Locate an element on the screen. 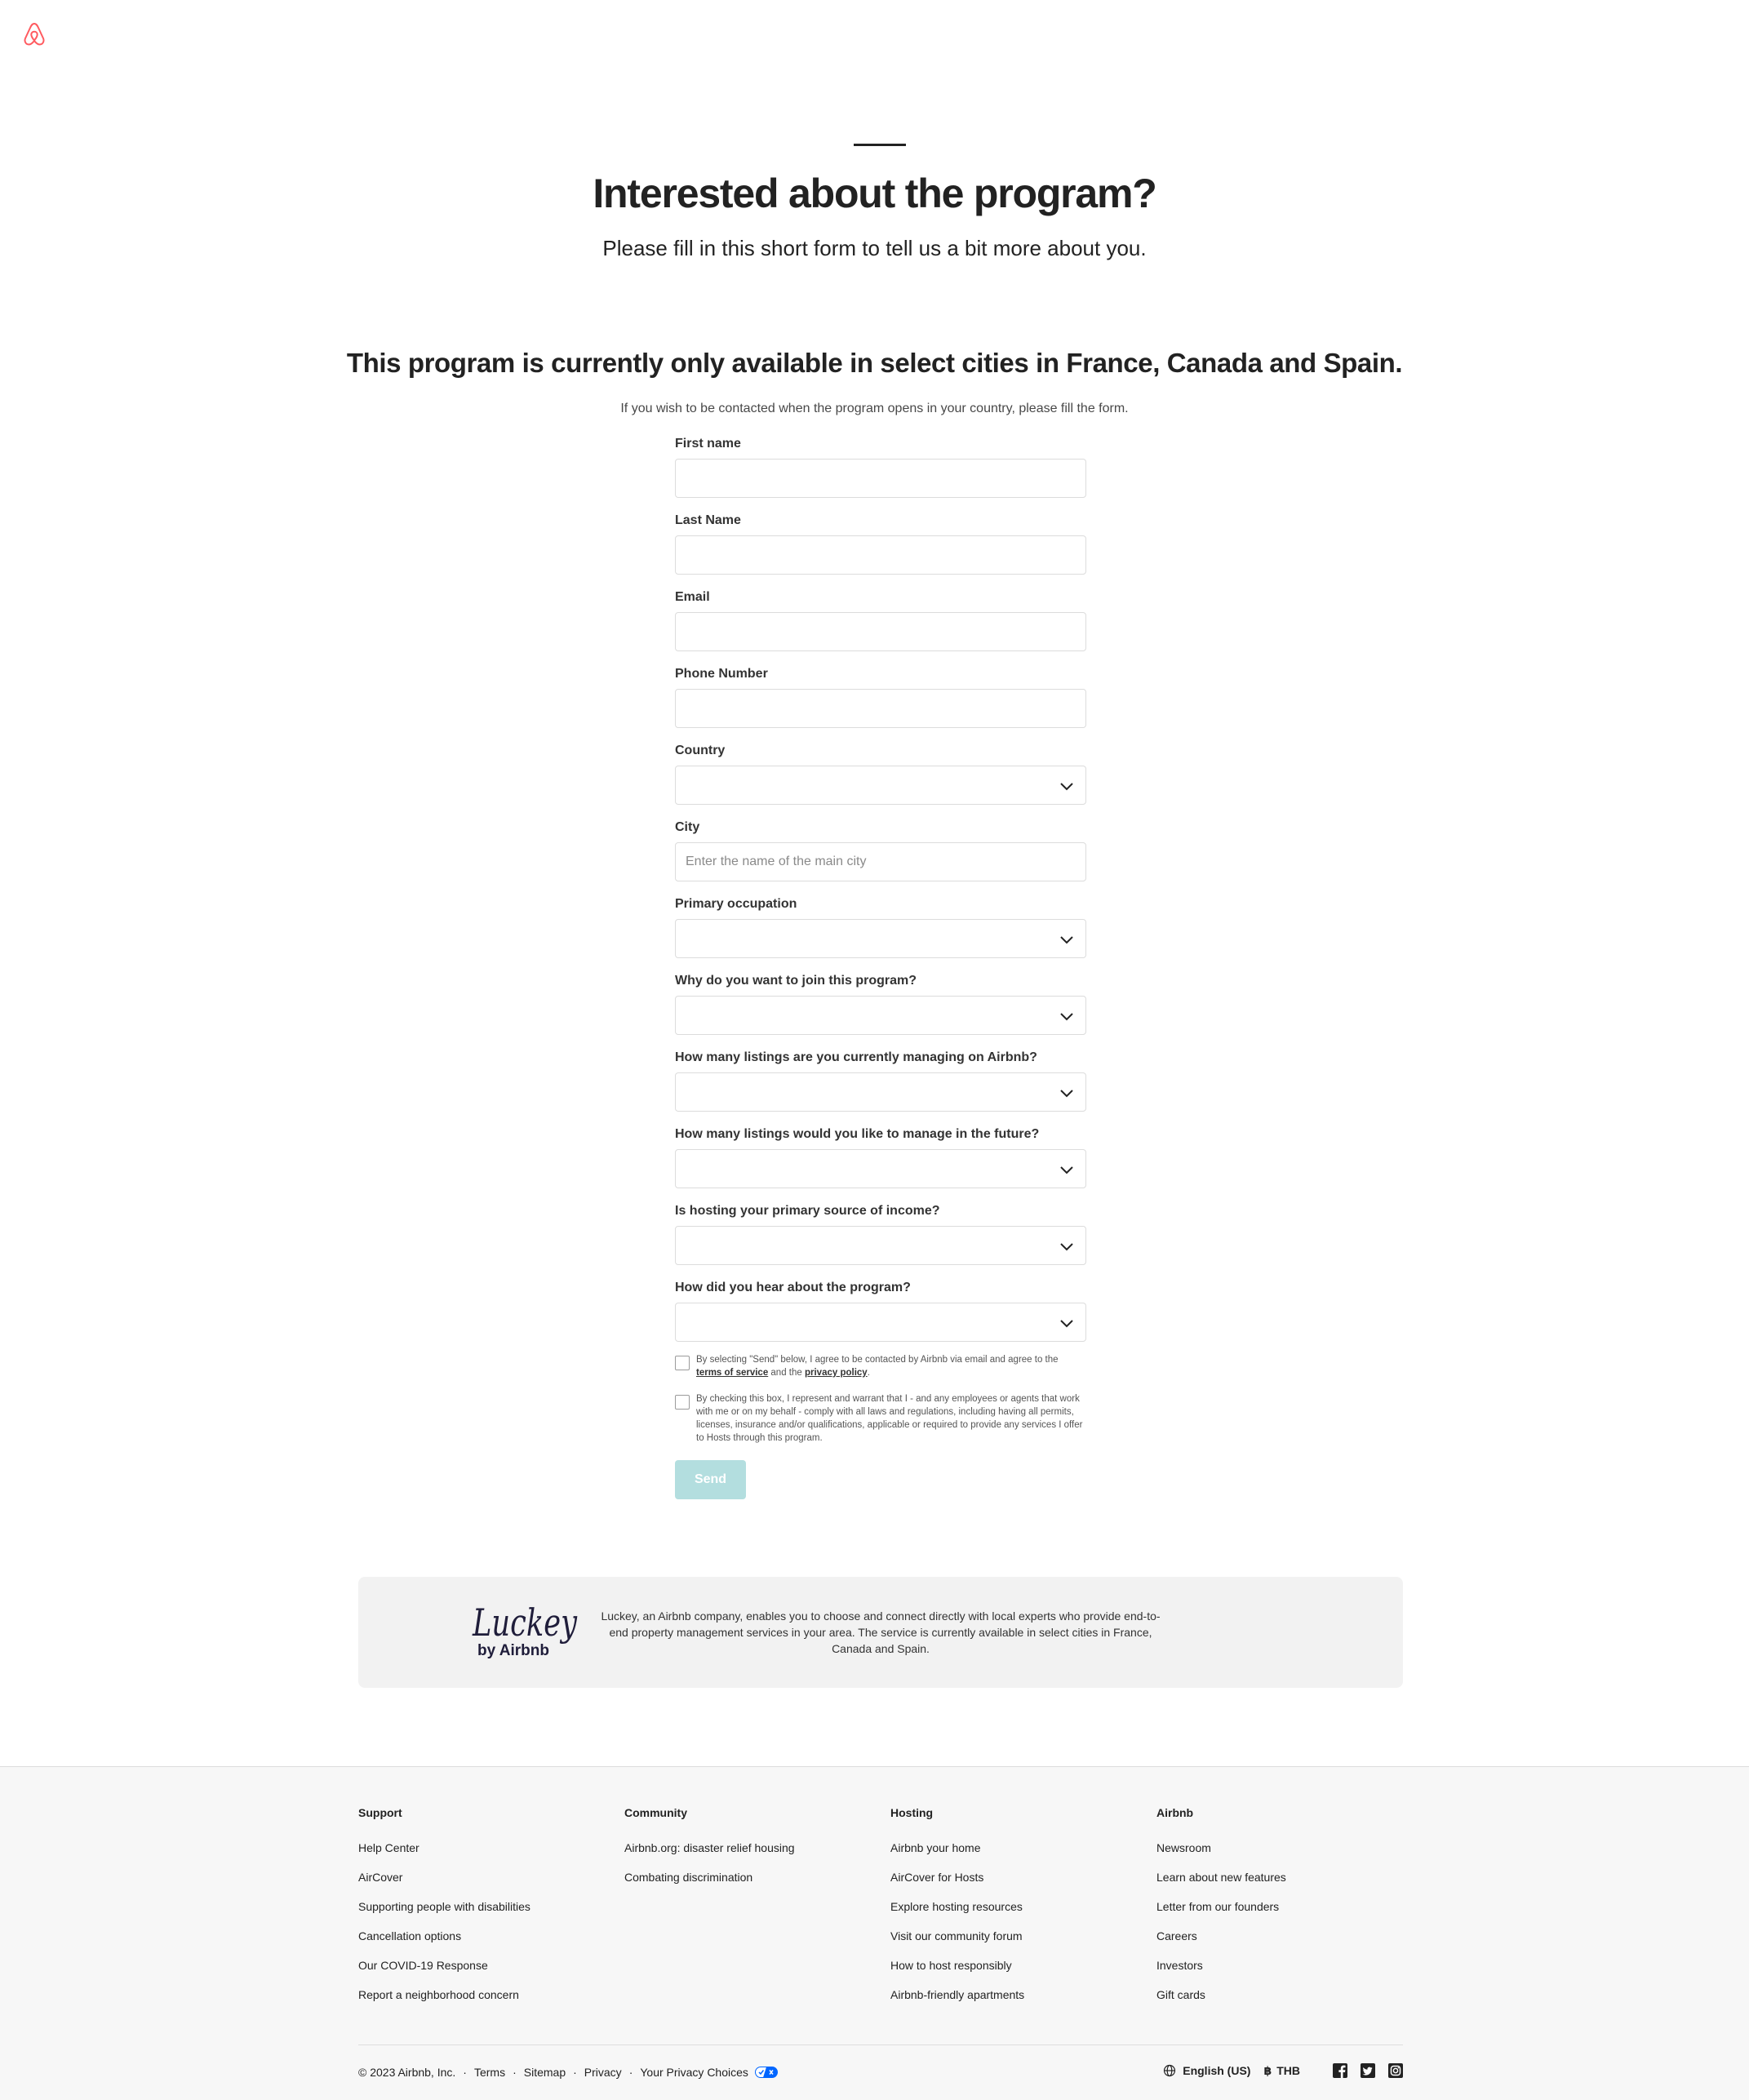 The image size is (1749, 2100). currency-selector: ฿ THB is located at coordinates (1281, 2070).